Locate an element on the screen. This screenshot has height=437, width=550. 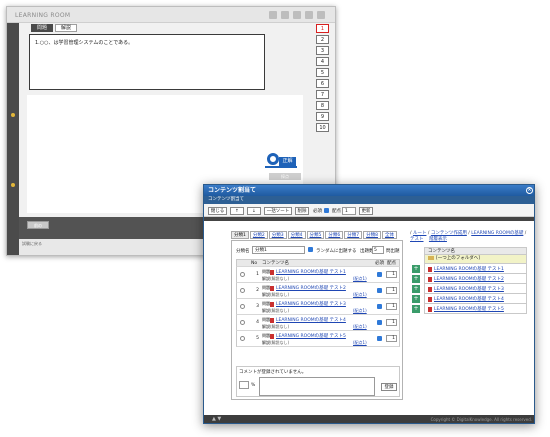
move-up-button: ↑ is located at coordinates (237, 211).